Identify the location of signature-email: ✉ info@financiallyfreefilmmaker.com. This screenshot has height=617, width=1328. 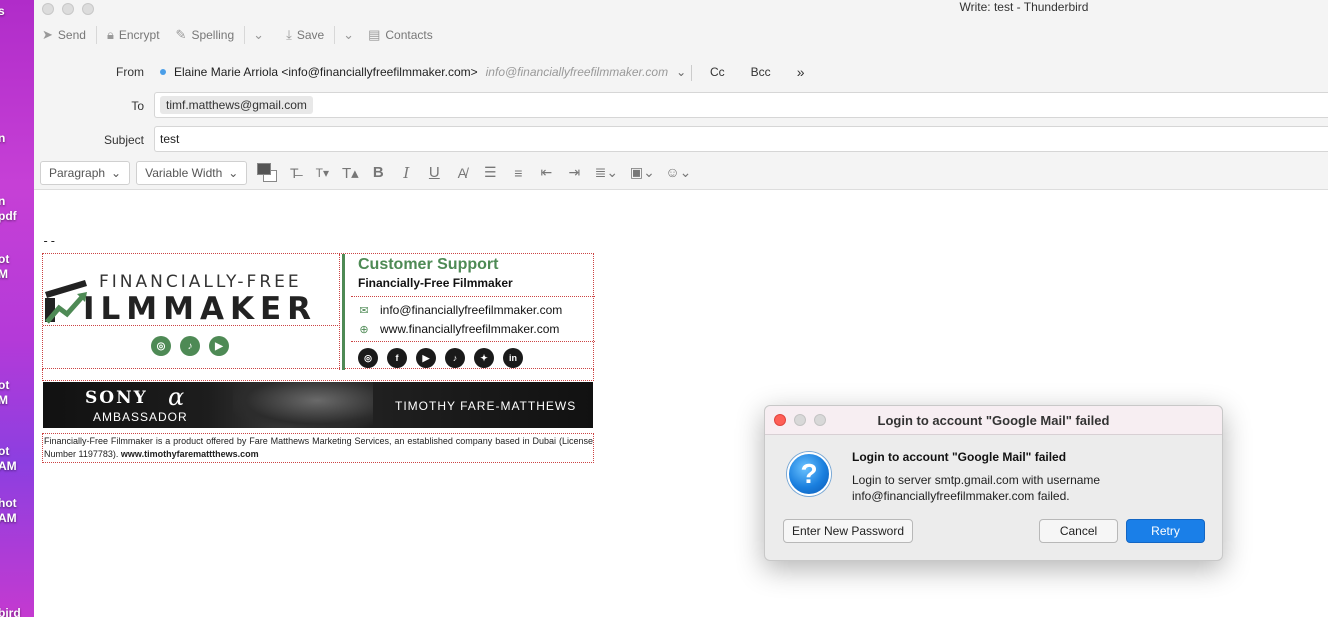
(460, 310).